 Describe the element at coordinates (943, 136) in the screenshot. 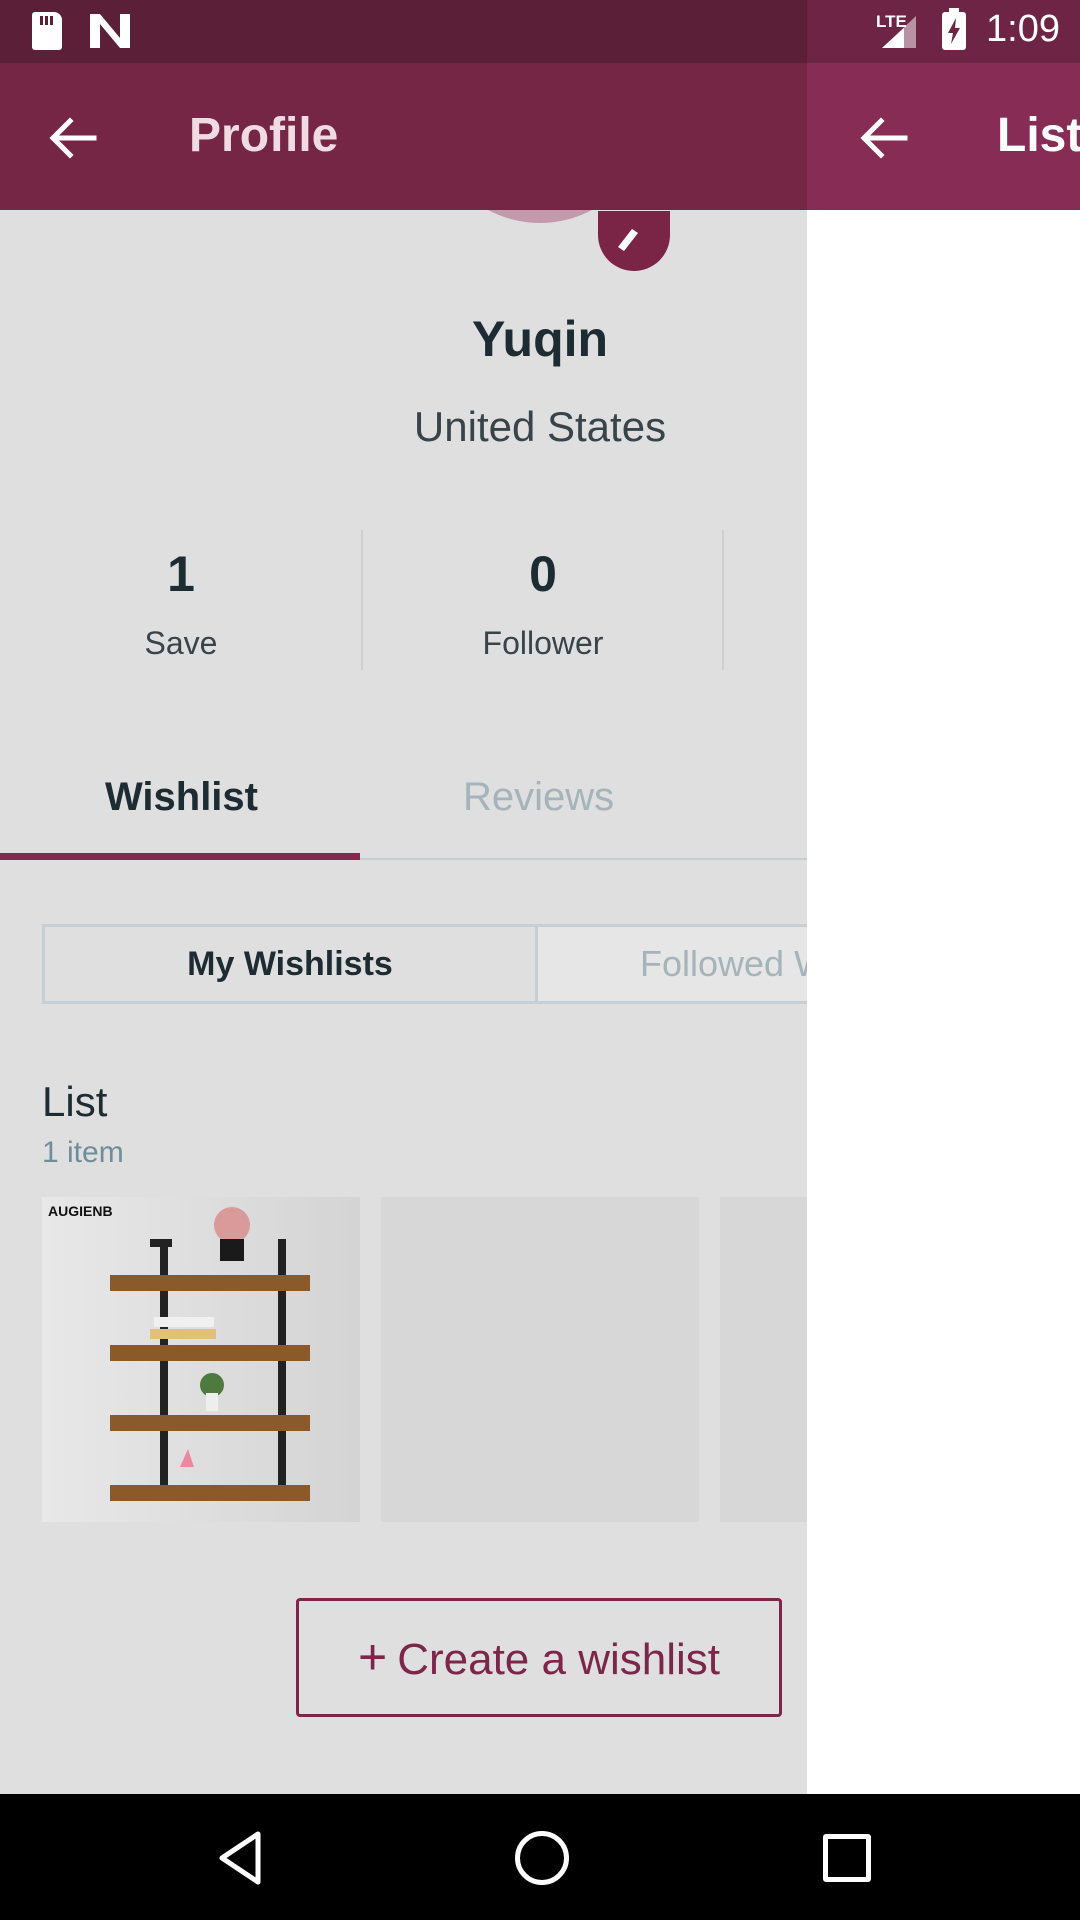

I see `list-app-bar: List` at that location.